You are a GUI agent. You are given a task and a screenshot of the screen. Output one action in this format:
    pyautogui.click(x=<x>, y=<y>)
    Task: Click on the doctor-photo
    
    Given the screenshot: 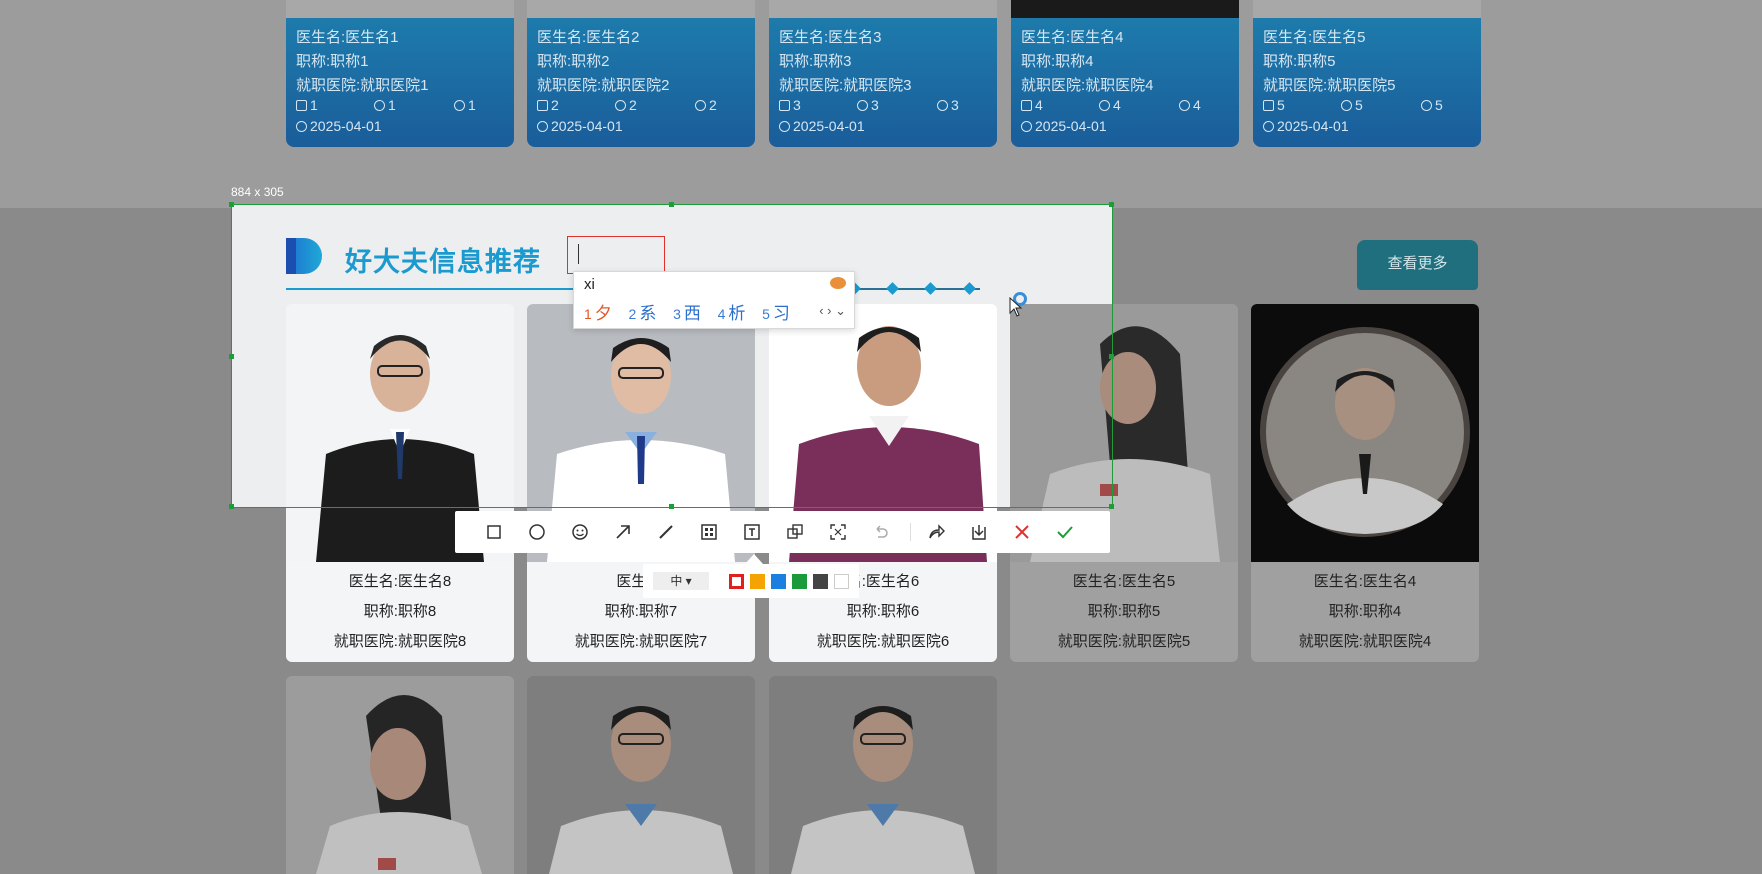 What is the action you would take?
    pyautogui.click(x=883, y=775)
    